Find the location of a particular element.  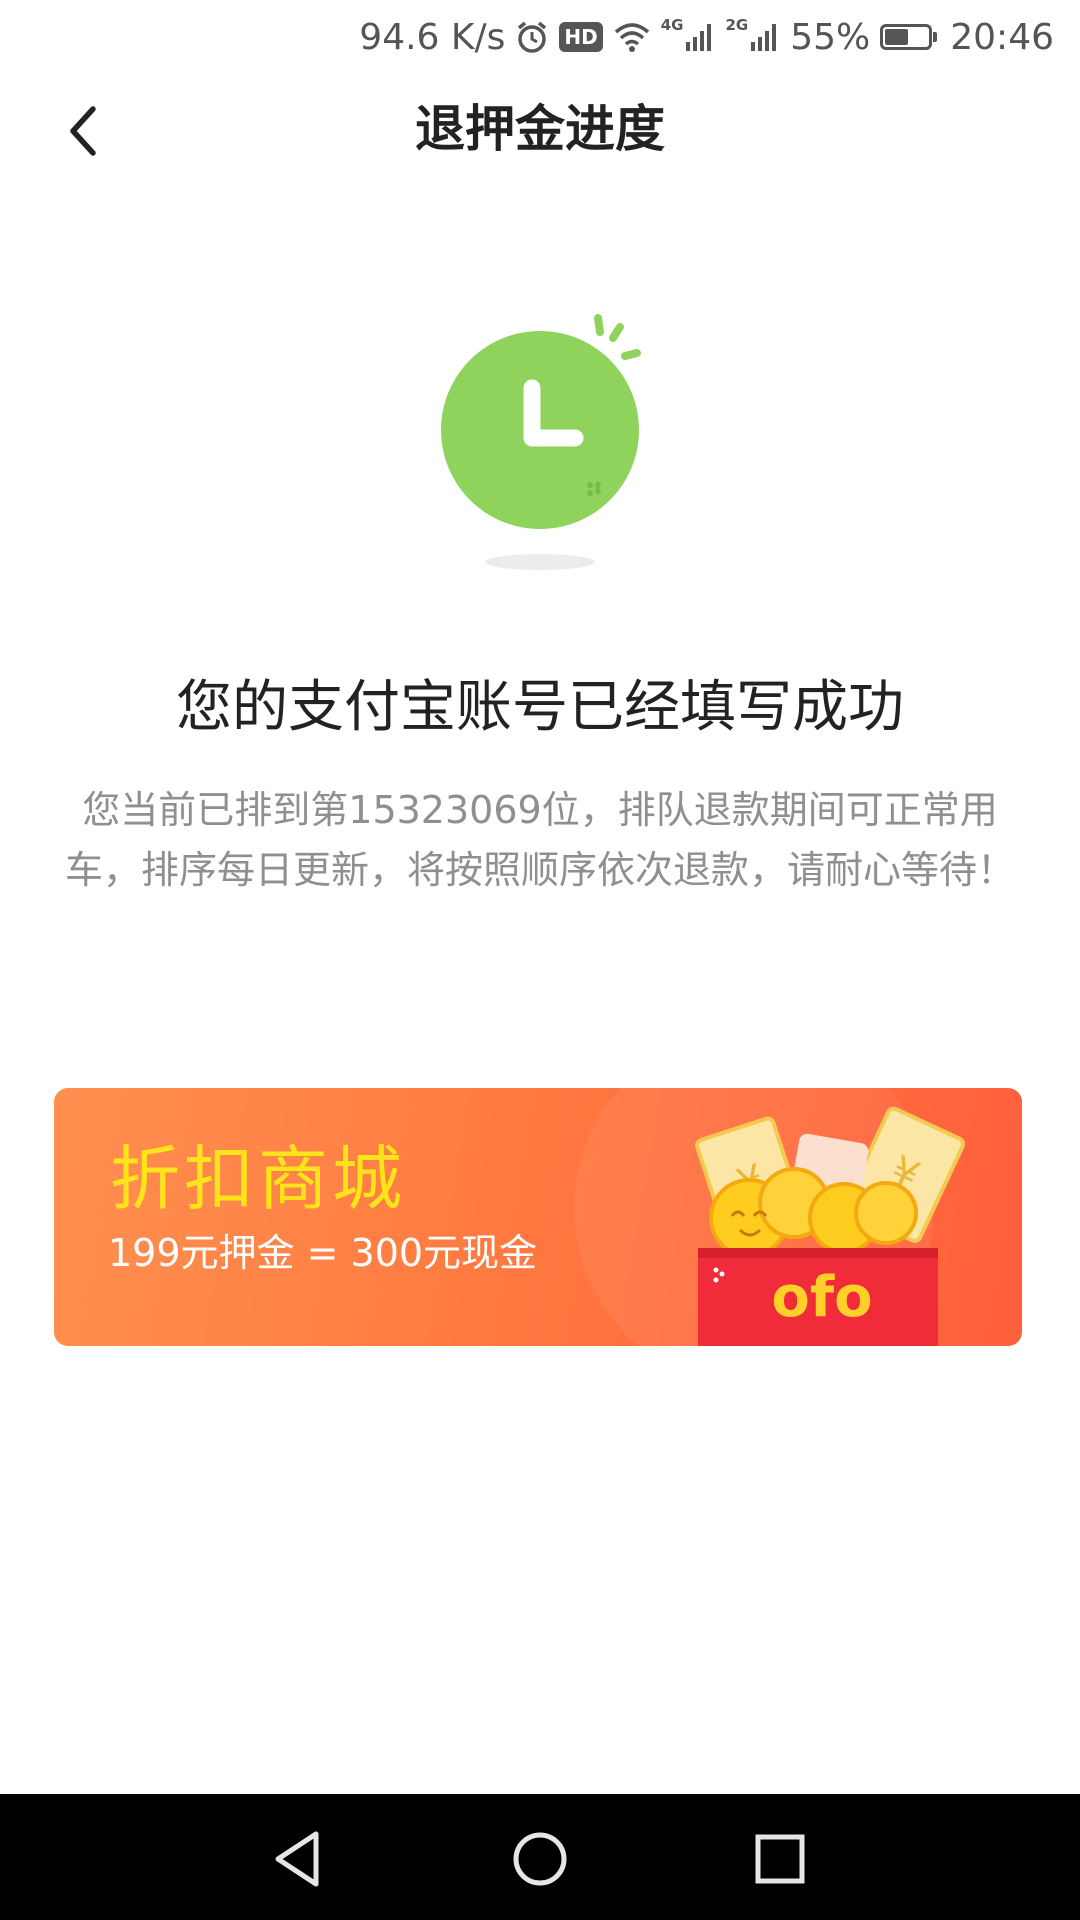

red-envelope-coins-icon: ¥ ¥ ofo is located at coordinates (830, 1226).